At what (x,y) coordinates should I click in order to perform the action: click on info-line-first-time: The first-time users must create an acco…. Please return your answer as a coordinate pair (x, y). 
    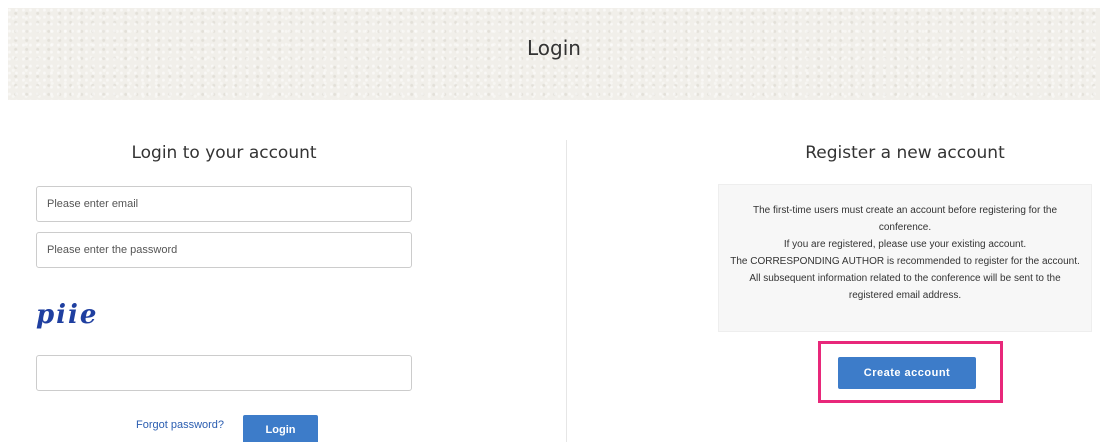
    Looking at the image, I should click on (905, 219).